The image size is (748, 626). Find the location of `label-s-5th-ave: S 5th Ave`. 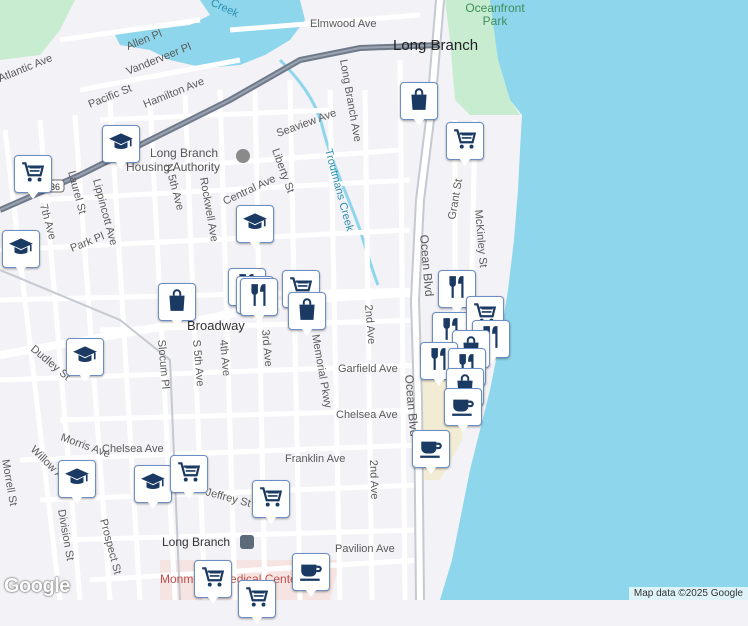

label-s-5th-ave: S 5th Ave is located at coordinates (198, 363).